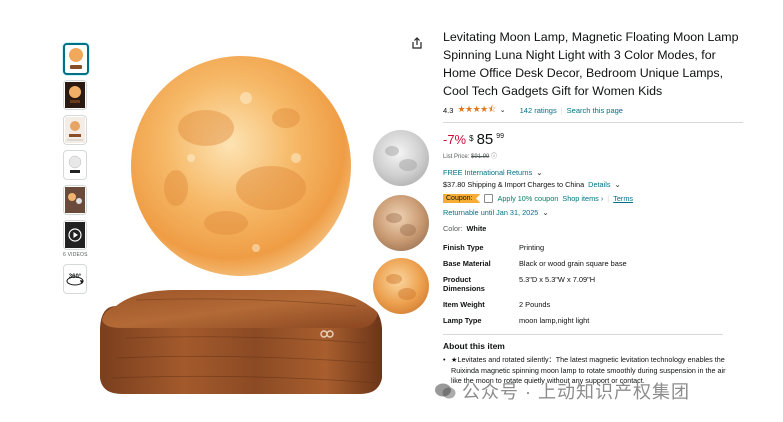  I want to click on thumbnail-moon-lamp-warm, so click(76, 59).